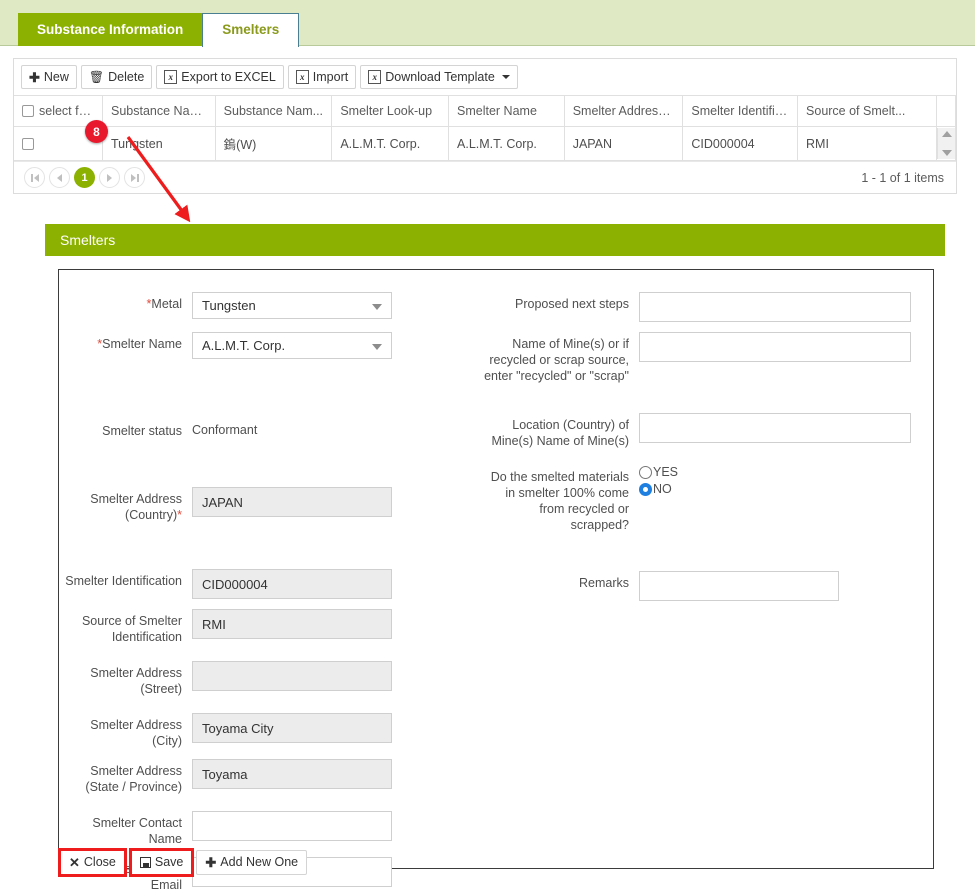 Image resolution: width=975 pixels, height=893 pixels. I want to click on field-remarks: Remarks, so click(707, 586).